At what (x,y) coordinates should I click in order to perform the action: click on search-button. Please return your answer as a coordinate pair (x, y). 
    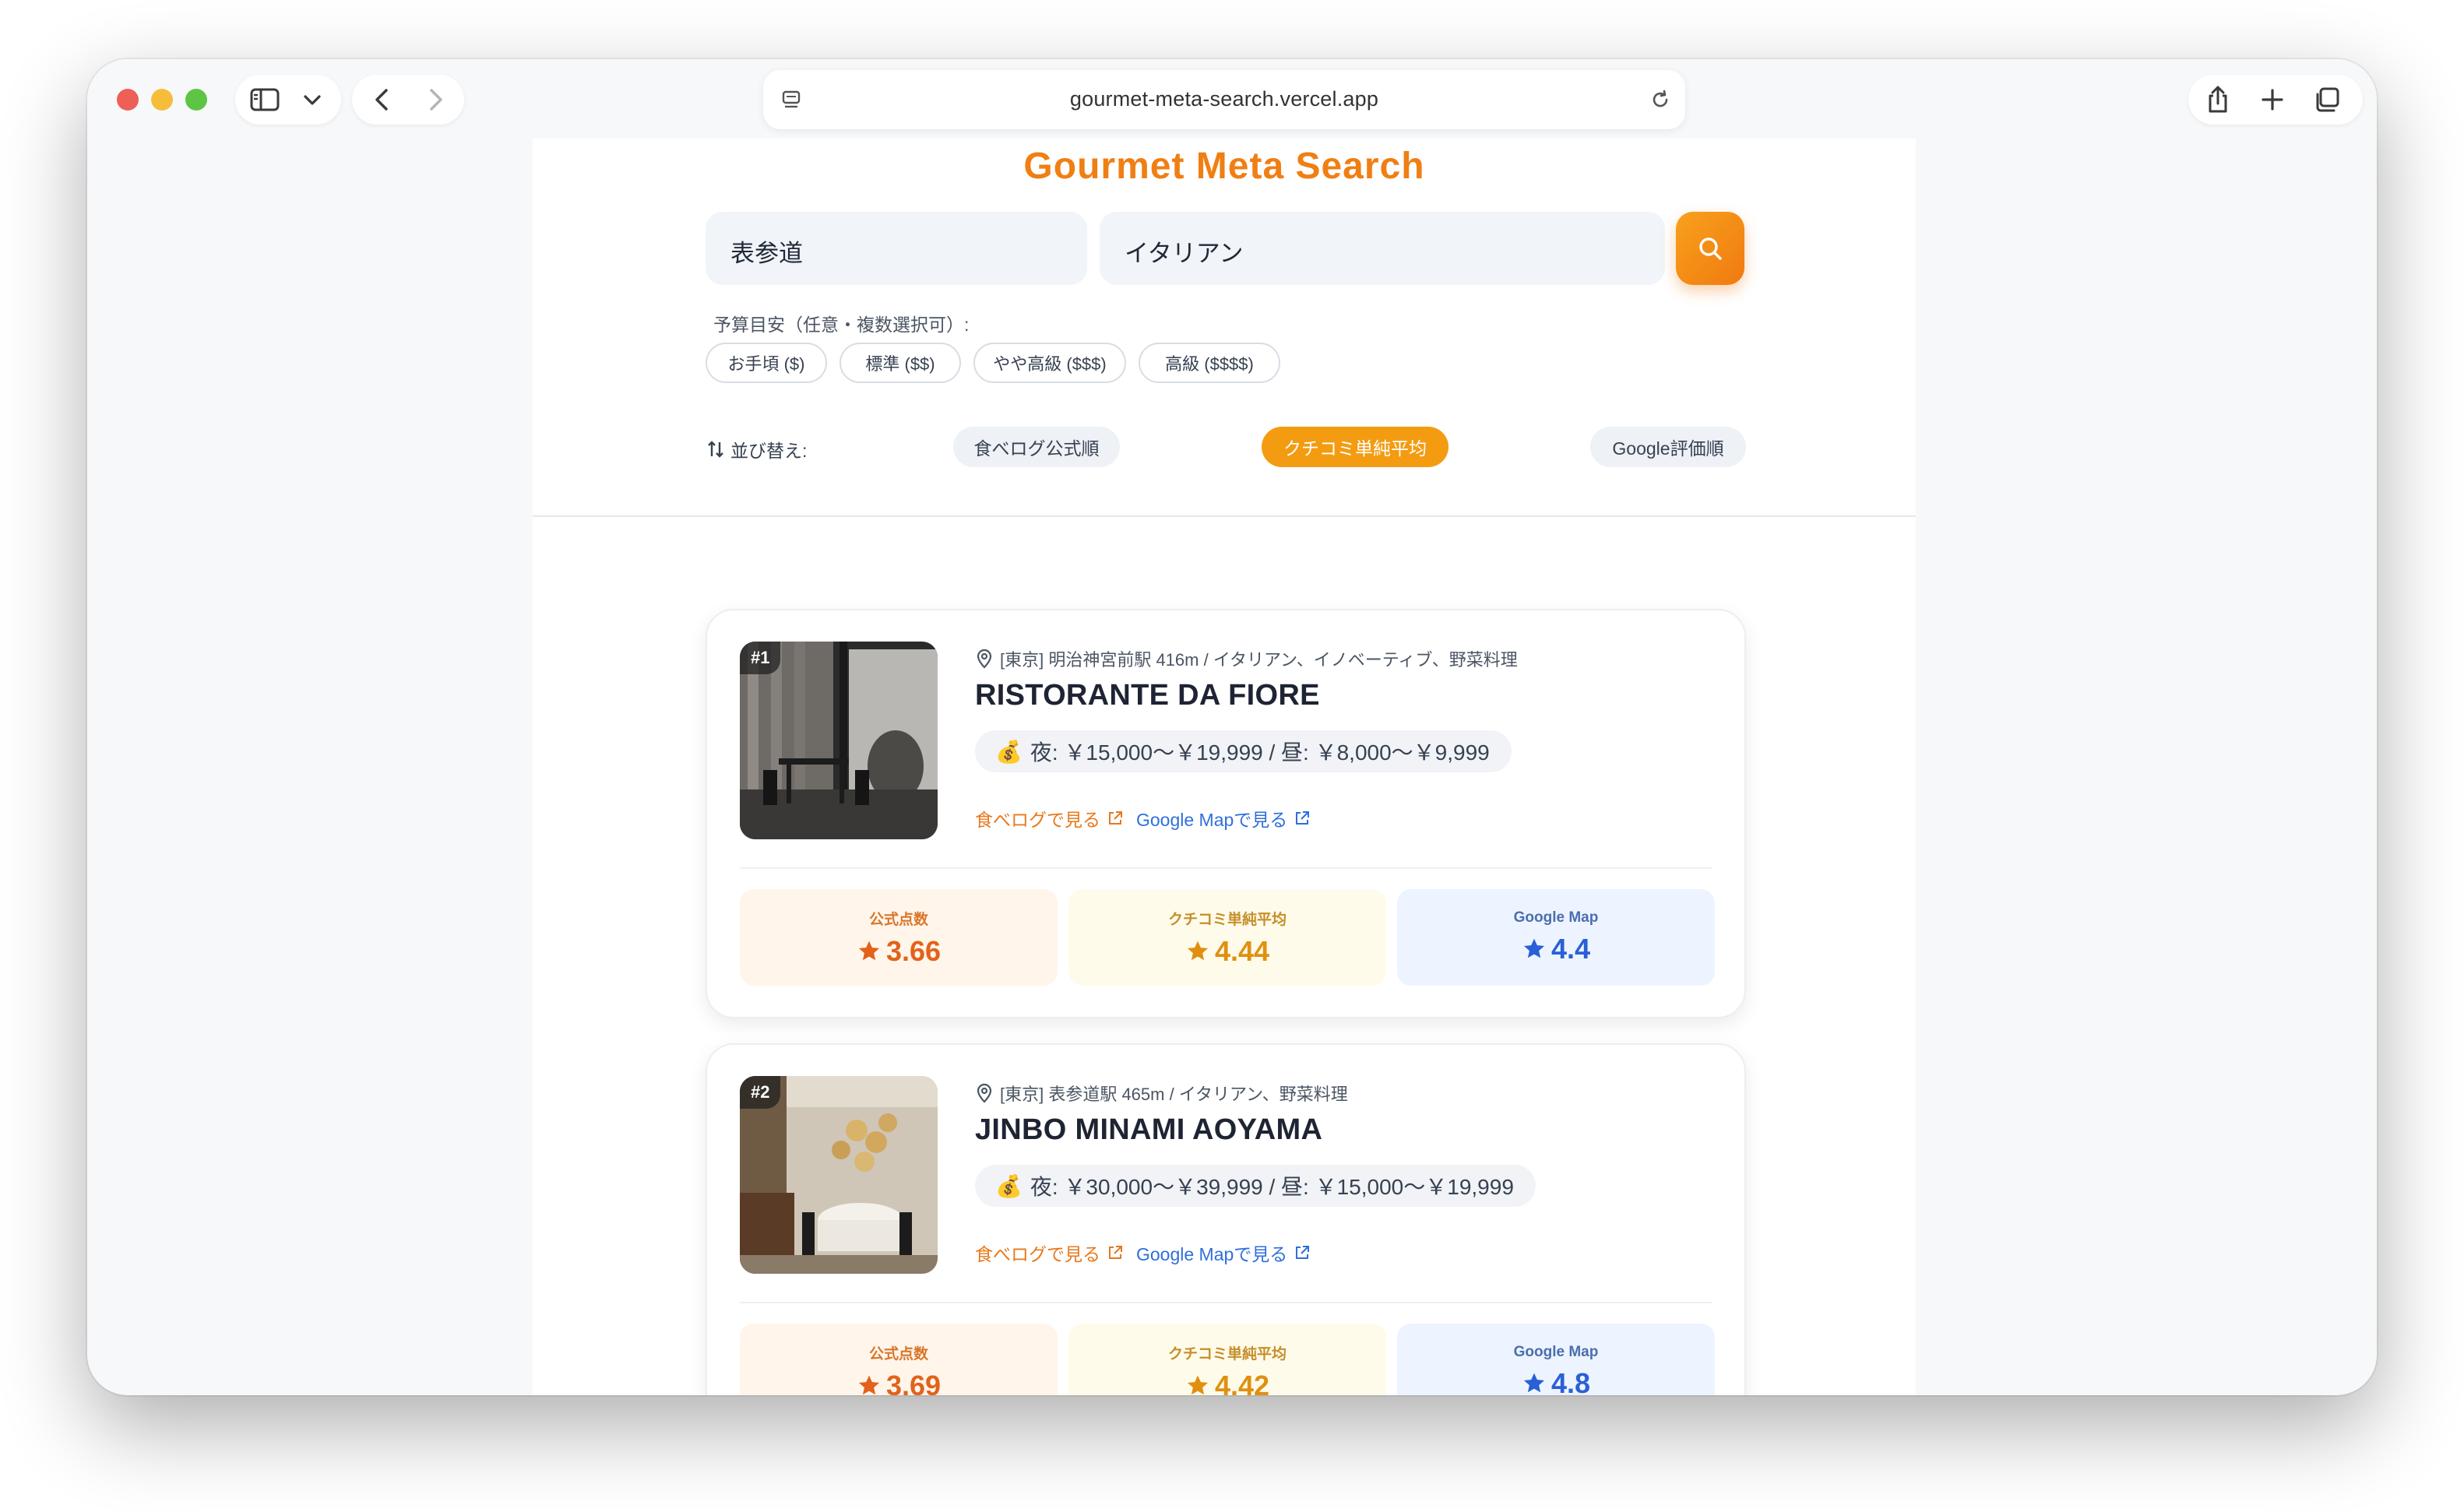
    Looking at the image, I should click on (1710, 248).